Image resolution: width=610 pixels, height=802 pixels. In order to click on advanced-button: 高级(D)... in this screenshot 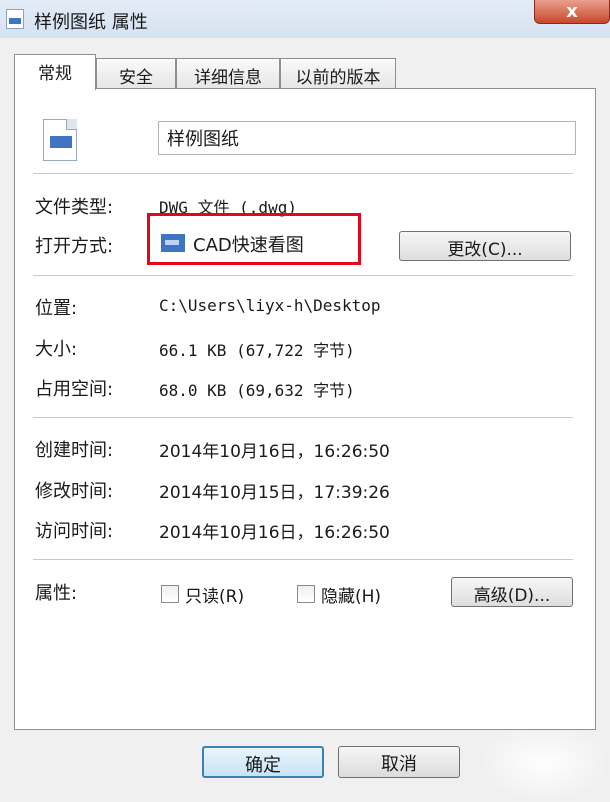, I will do `click(512, 592)`.